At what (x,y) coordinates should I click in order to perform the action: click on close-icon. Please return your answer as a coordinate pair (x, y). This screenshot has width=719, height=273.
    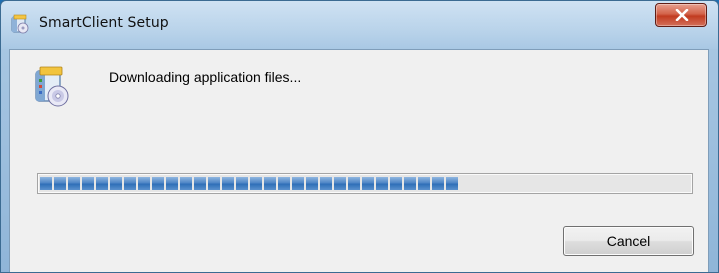
    Looking at the image, I should click on (682, 15).